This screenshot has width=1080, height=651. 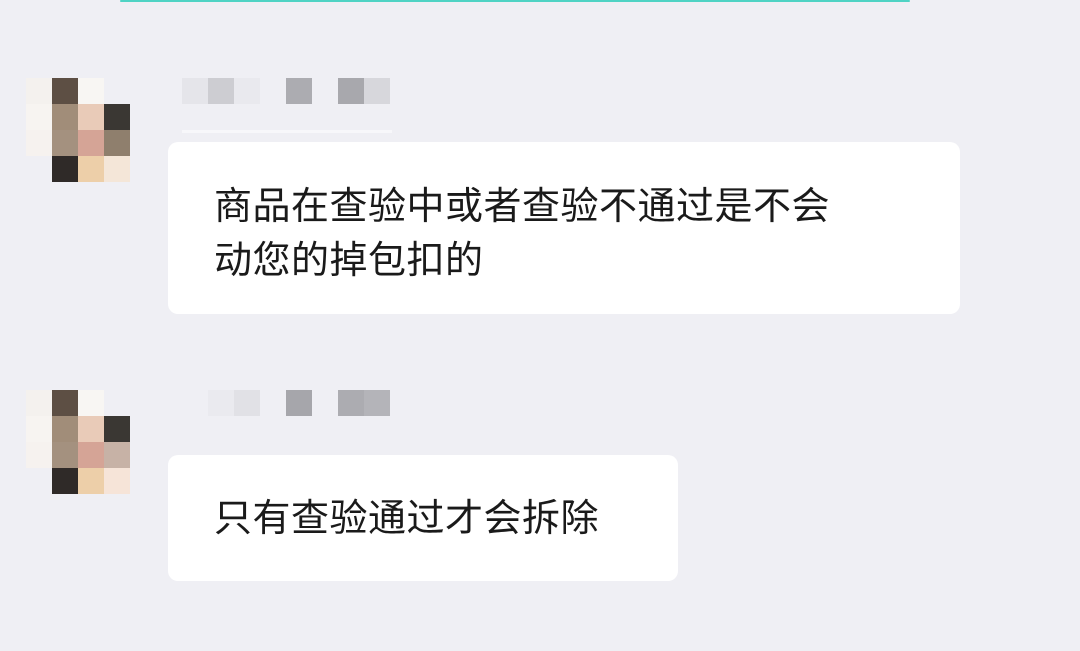 I want to click on divider-line, so click(x=287, y=131).